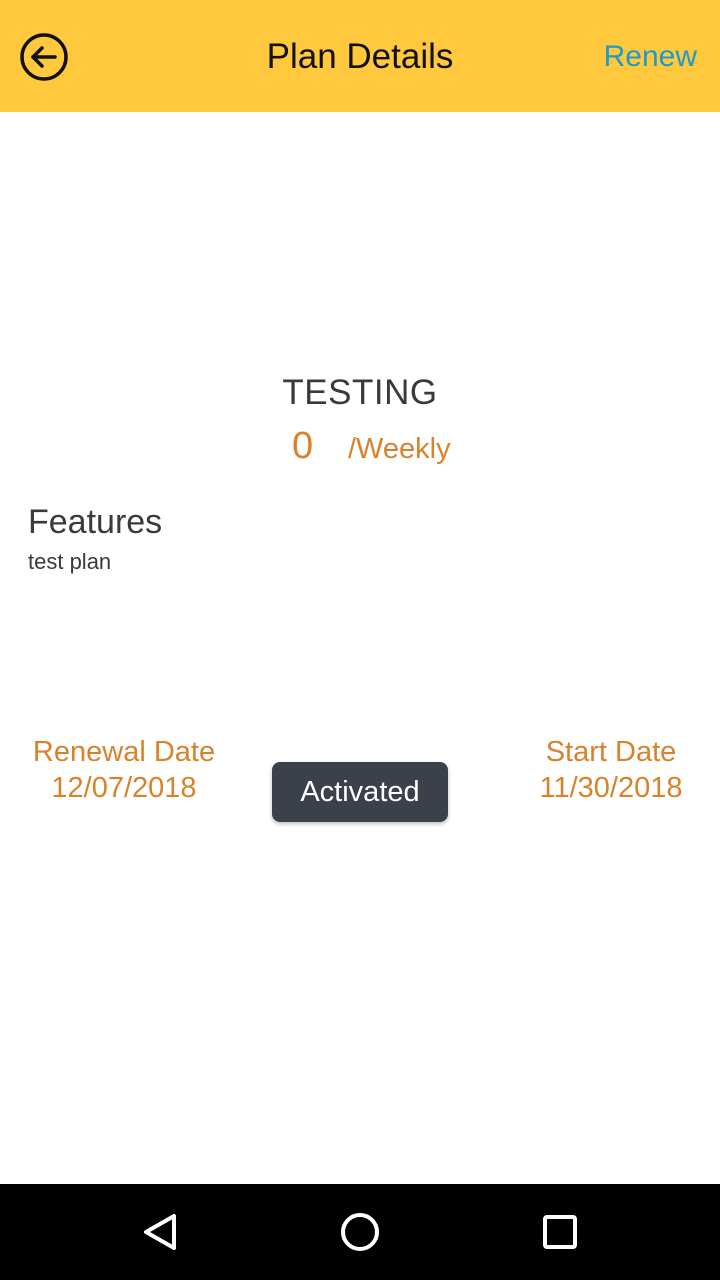 This screenshot has height=1280, width=720. Describe the element at coordinates (70, 561) in the screenshot. I see `features-text: test plan` at that location.